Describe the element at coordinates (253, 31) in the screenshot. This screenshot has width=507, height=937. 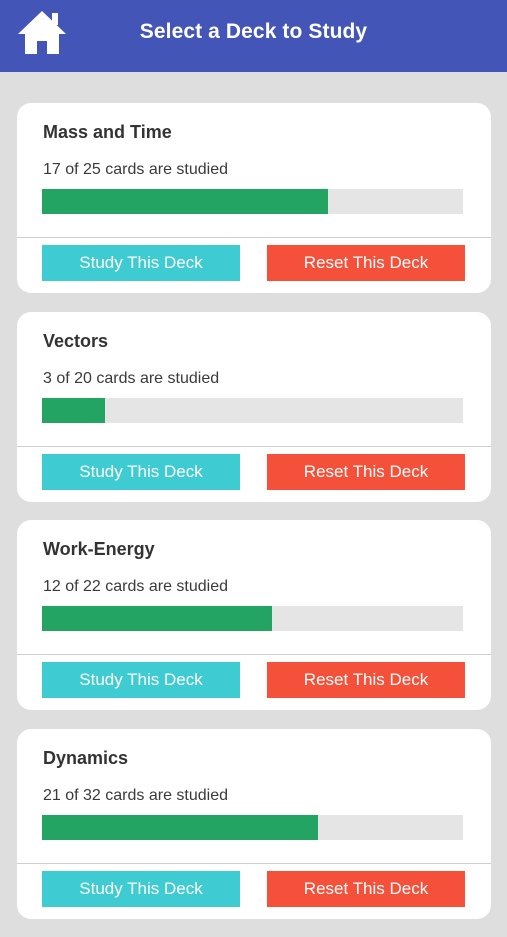
I see `page-title: Select a Deck to Study` at that location.